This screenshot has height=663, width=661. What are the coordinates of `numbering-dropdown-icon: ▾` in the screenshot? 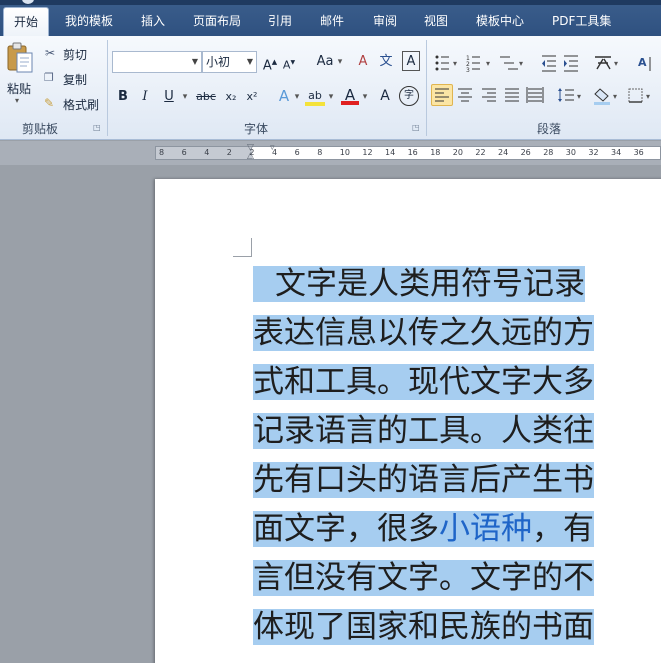 It's located at (488, 63).